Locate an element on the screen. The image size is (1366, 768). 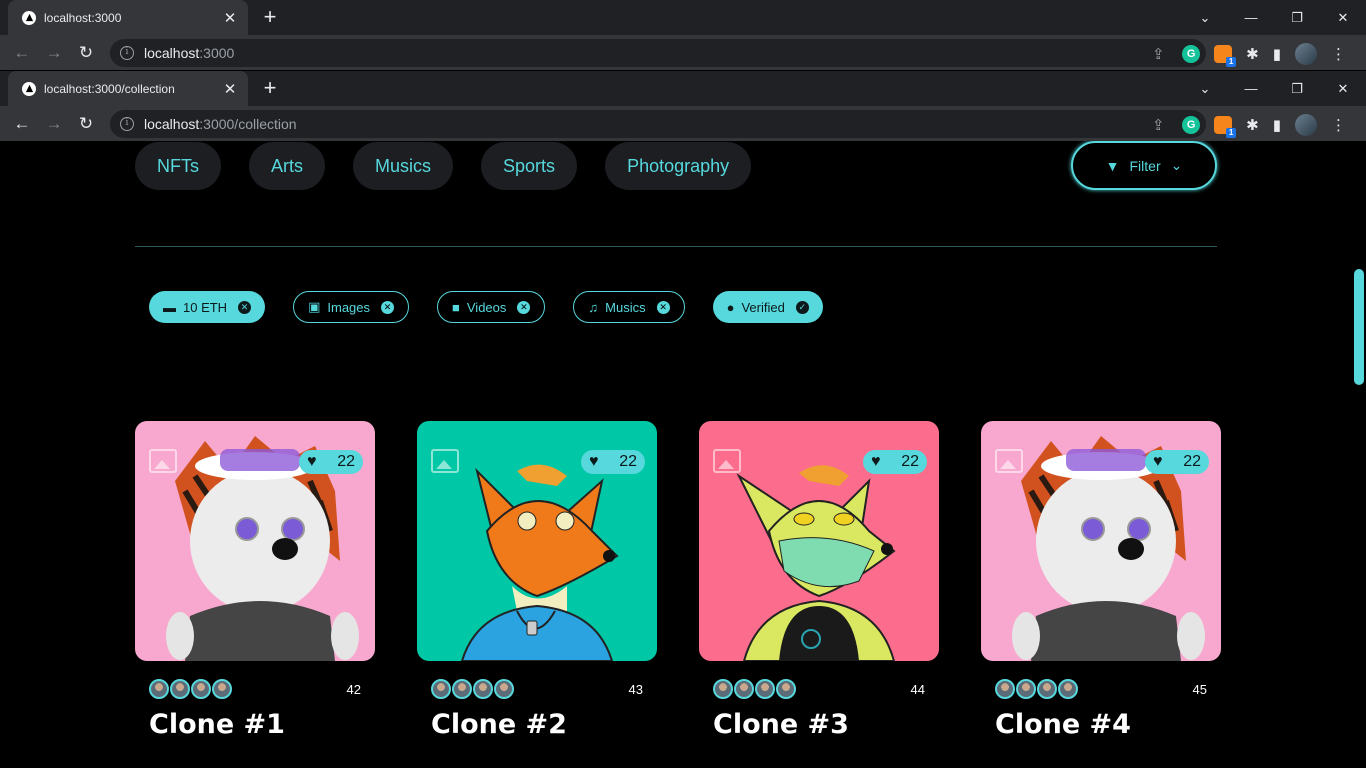
filter-button: ▼ Filter ⌄ is located at coordinates (1144, 165).